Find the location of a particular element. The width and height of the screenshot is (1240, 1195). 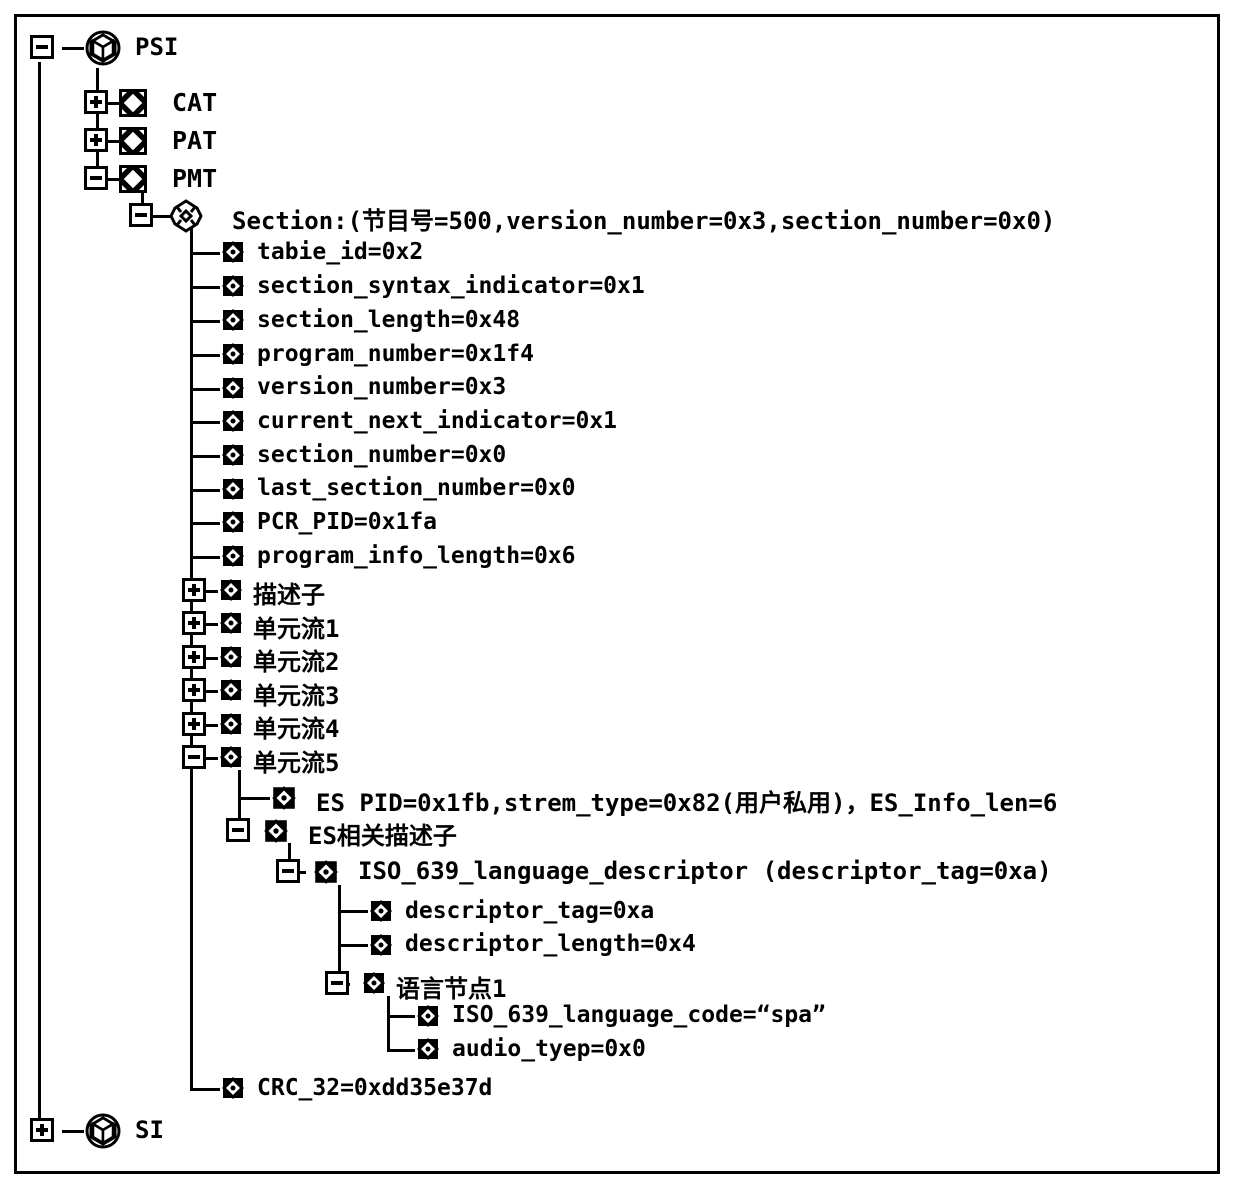

node-label-si: SI is located at coordinates (149, 1130).